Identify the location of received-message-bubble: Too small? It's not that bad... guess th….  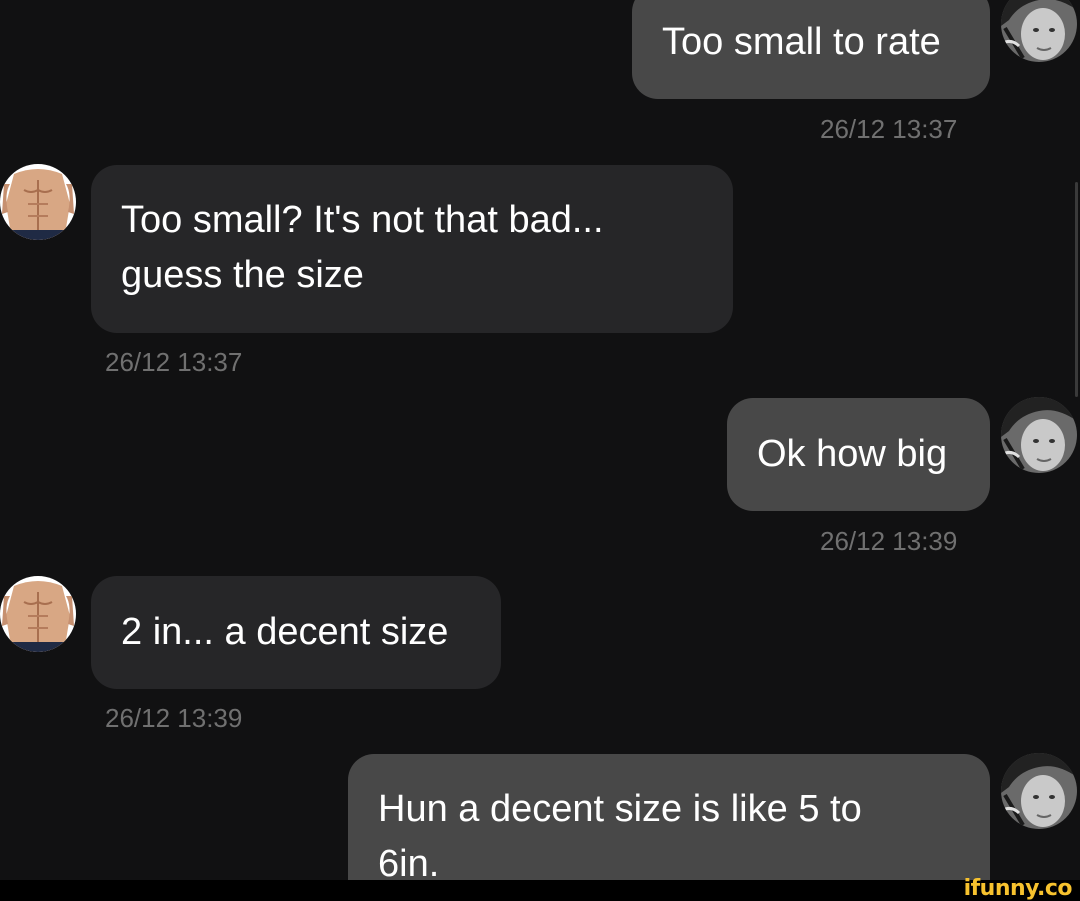
(412, 249).